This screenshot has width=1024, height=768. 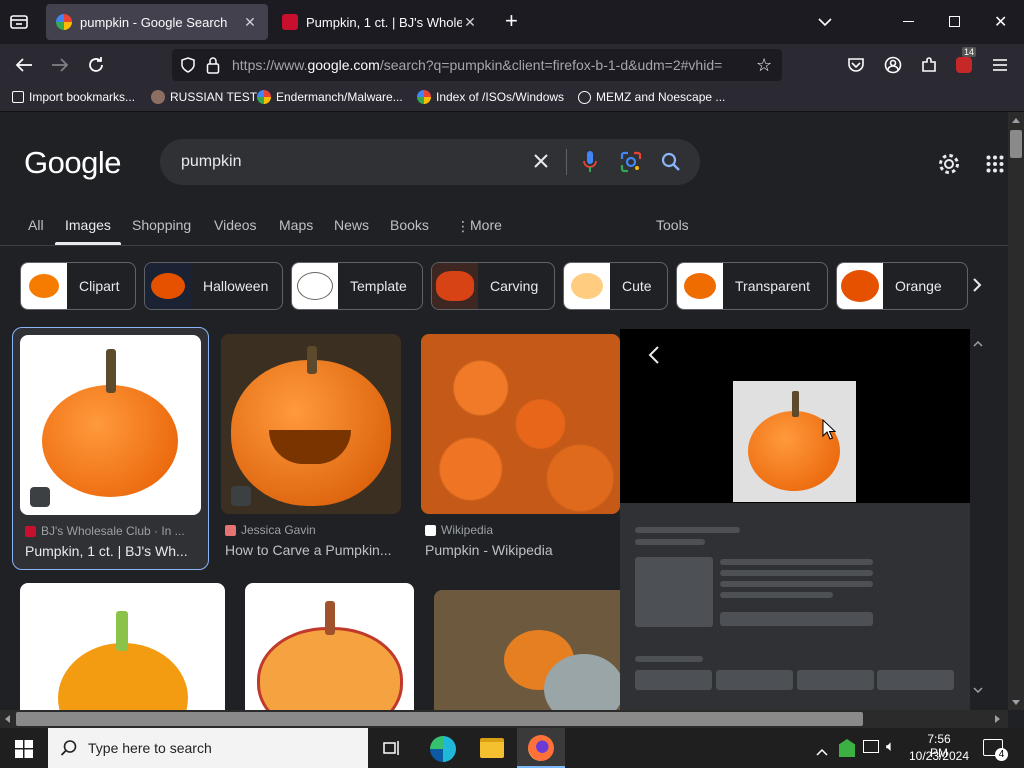 I want to click on tab-all: All, so click(x=36, y=225).